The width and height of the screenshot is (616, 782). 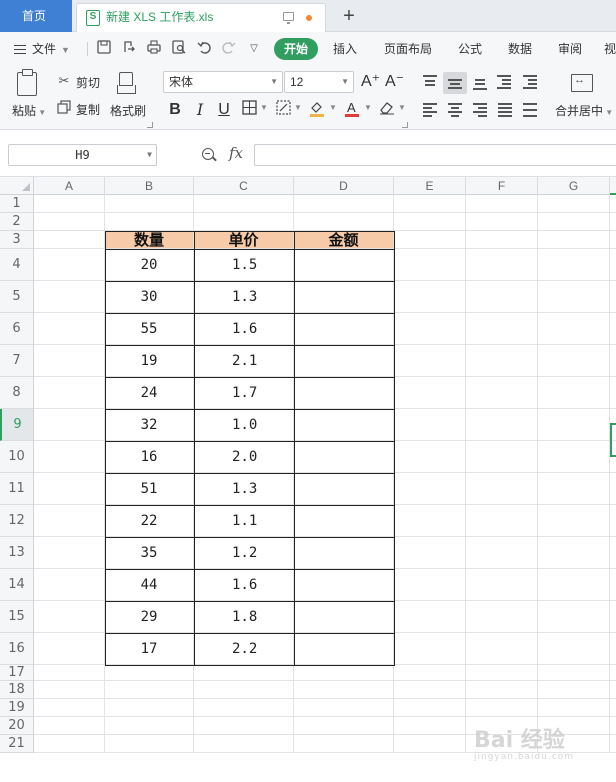 I want to click on format-painter-button: 格式刷, so click(x=128, y=110).